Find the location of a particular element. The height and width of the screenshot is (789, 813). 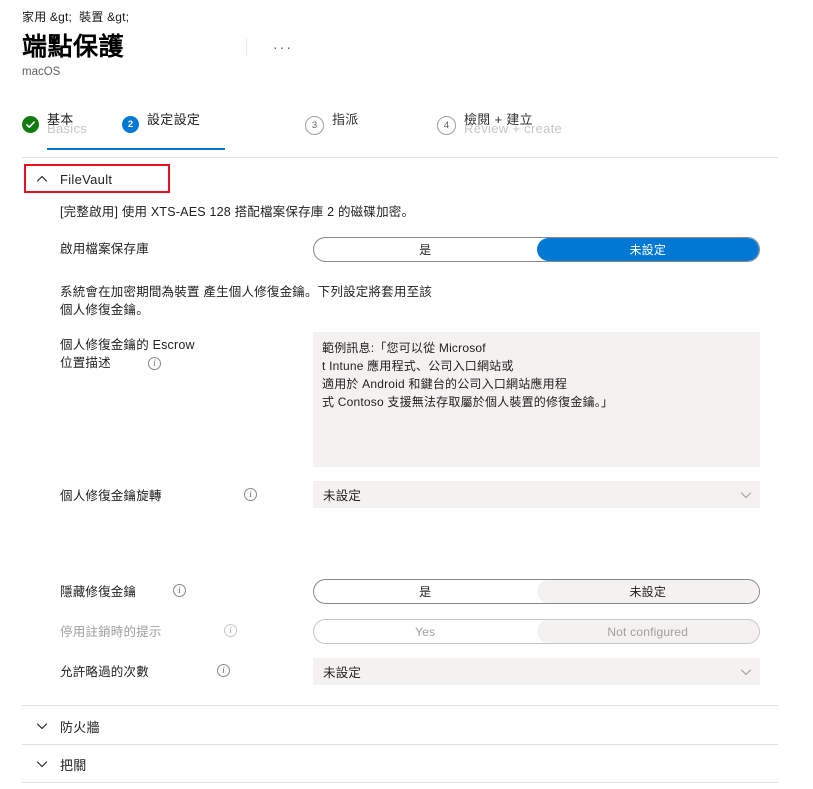

personal-recovery-key-note-line2: 個人修復金鑰。 is located at coordinates (104, 310).